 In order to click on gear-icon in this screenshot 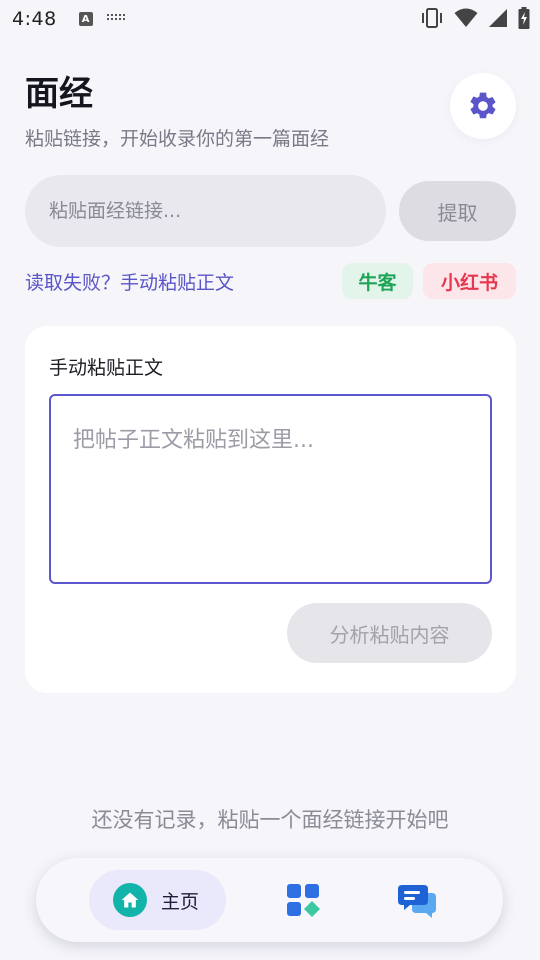, I will do `click(483, 105)`.